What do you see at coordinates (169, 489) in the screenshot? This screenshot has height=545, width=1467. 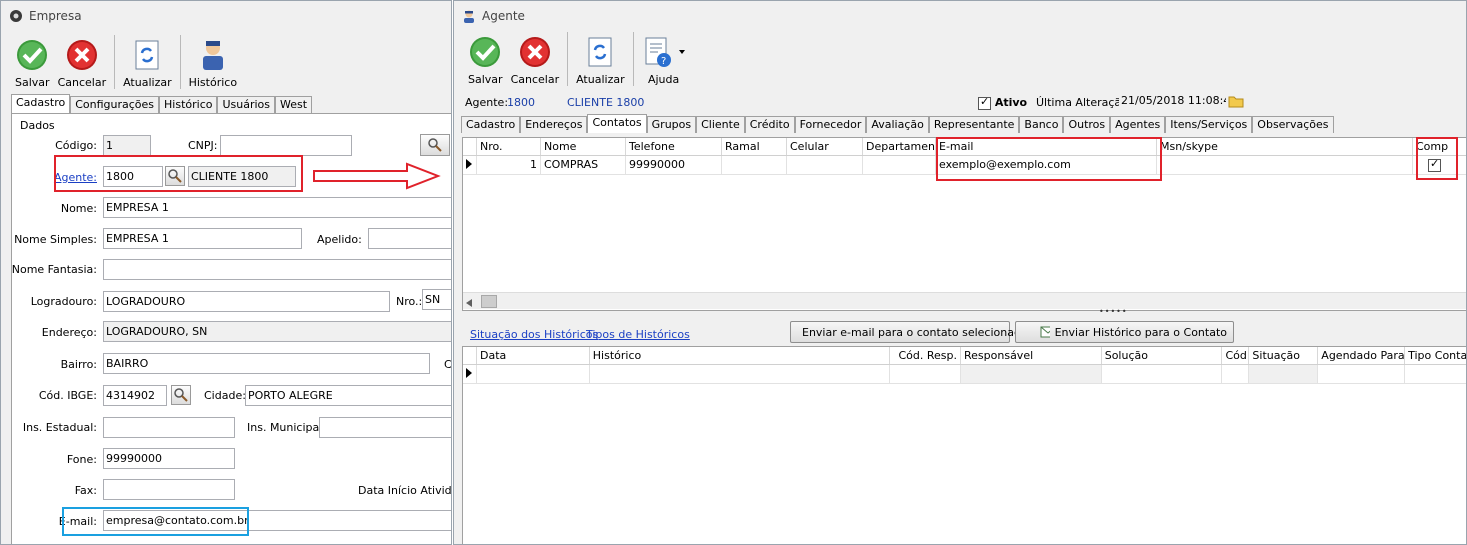 I see `fax-field` at bounding box center [169, 489].